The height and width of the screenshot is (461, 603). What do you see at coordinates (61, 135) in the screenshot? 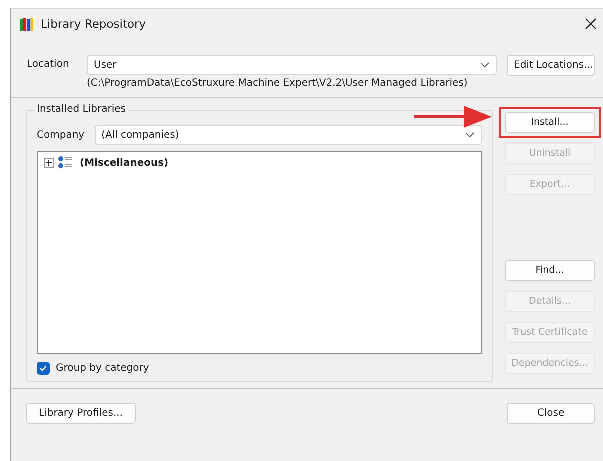
I see `company-label: Company` at bounding box center [61, 135].